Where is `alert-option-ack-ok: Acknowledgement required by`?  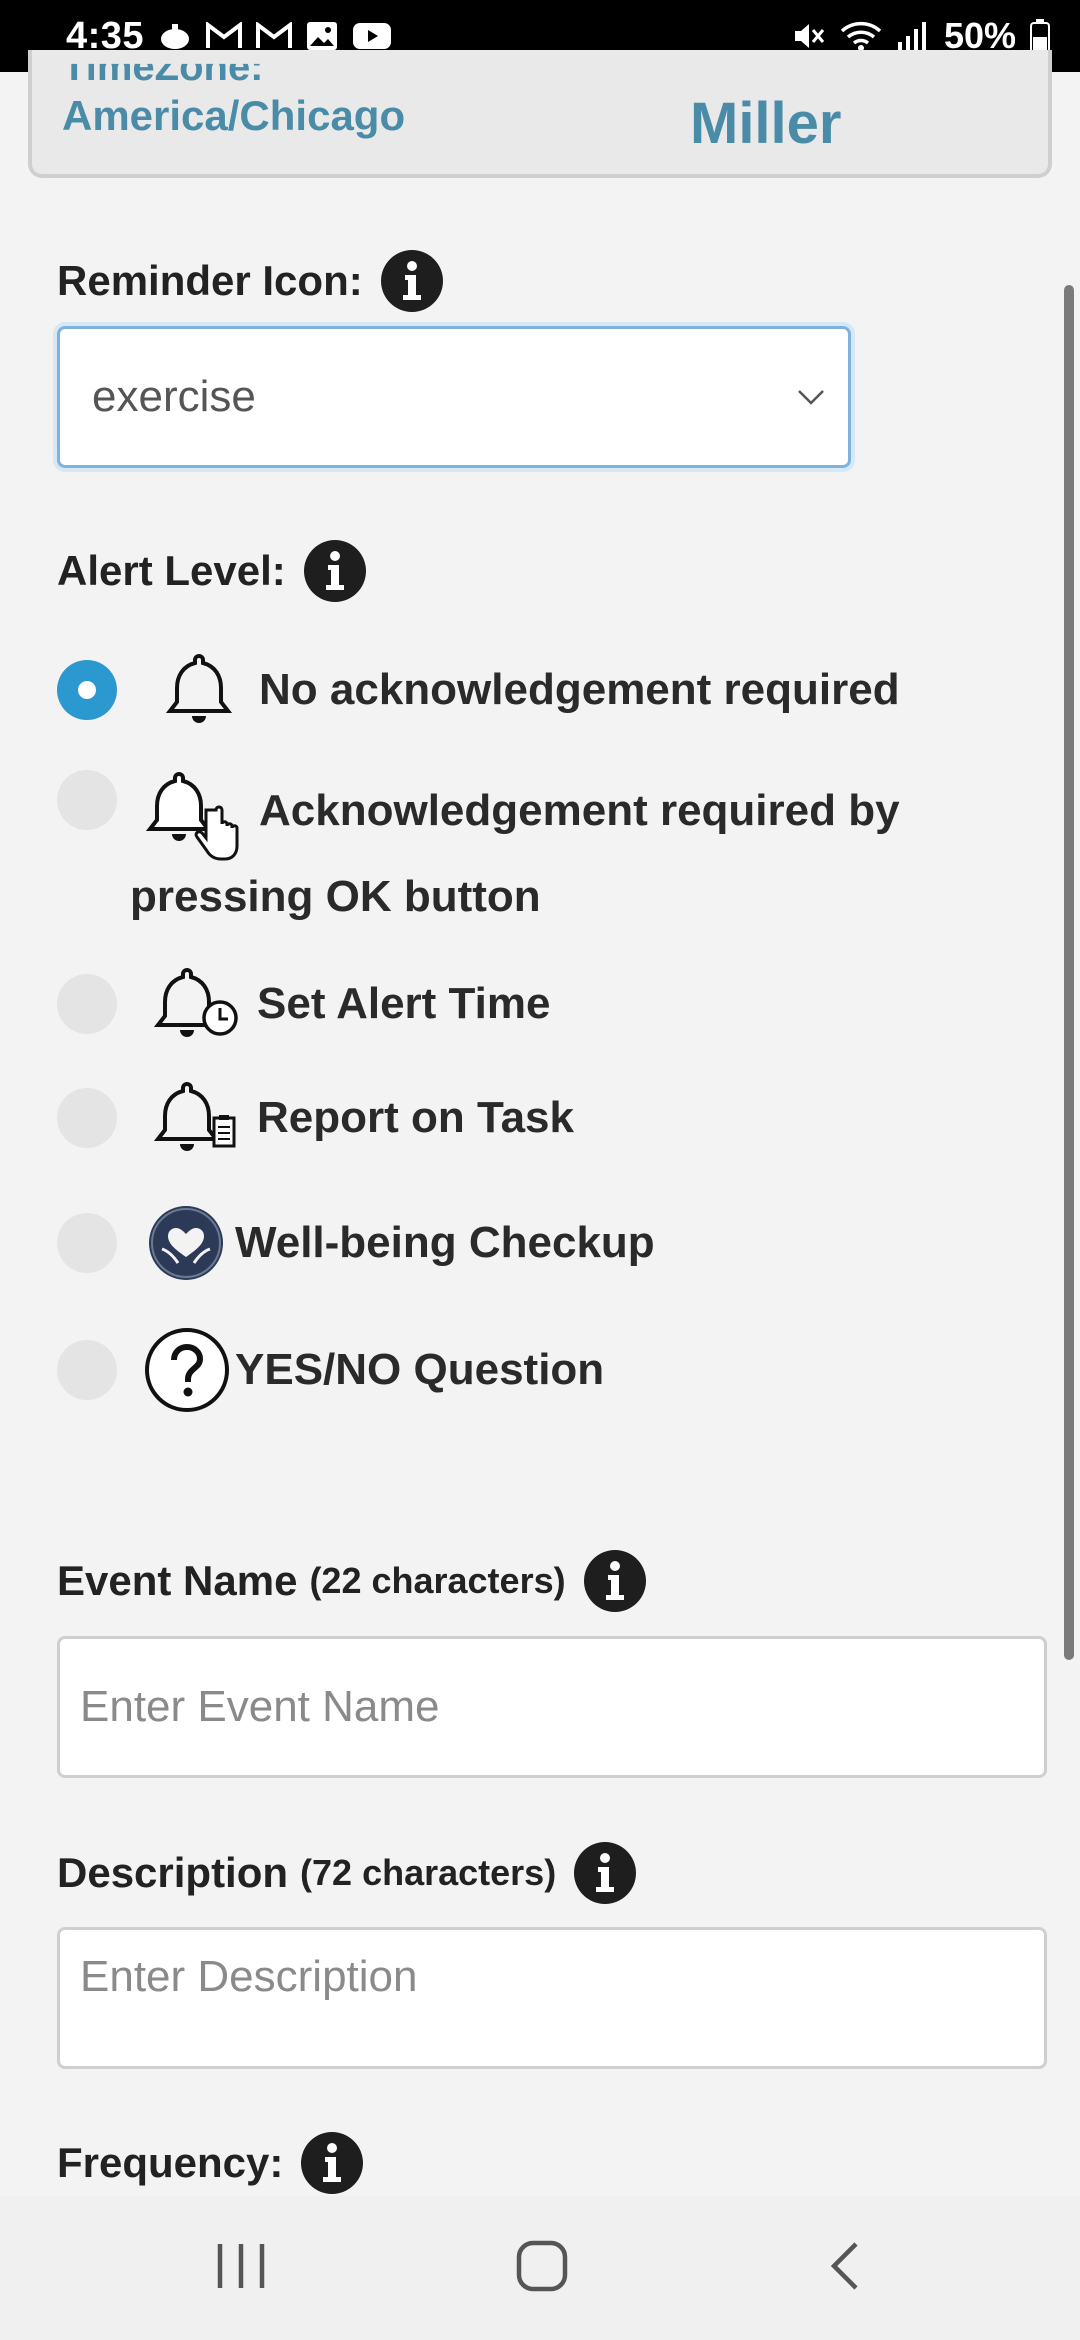
alert-option-ack-ok: Acknowledgement required by is located at coordinates (478, 820).